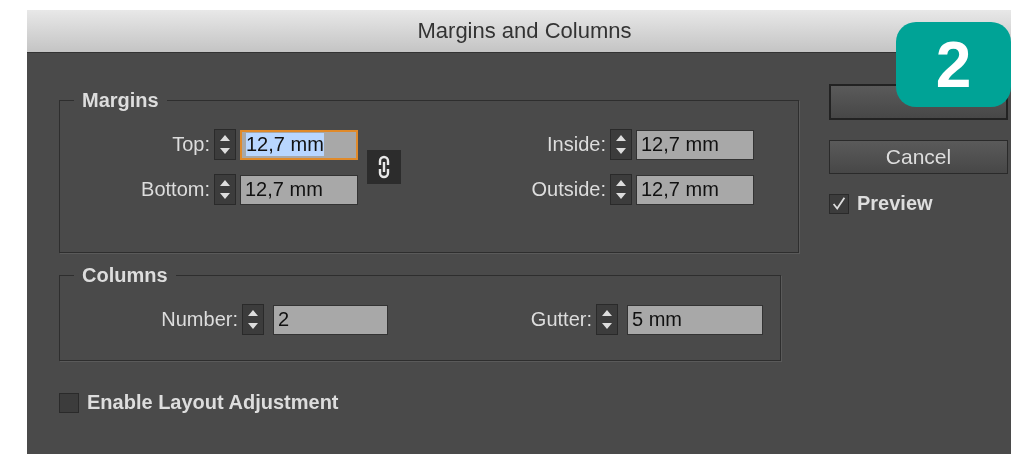 The image size is (1011, 454). I want to click on field-label: Top:, so click(190, 144).